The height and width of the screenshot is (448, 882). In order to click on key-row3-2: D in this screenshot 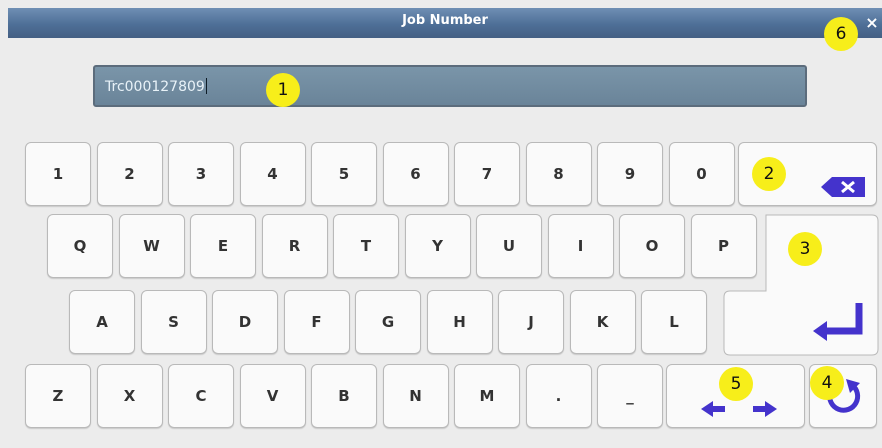, I will do `click(245, 322)`.